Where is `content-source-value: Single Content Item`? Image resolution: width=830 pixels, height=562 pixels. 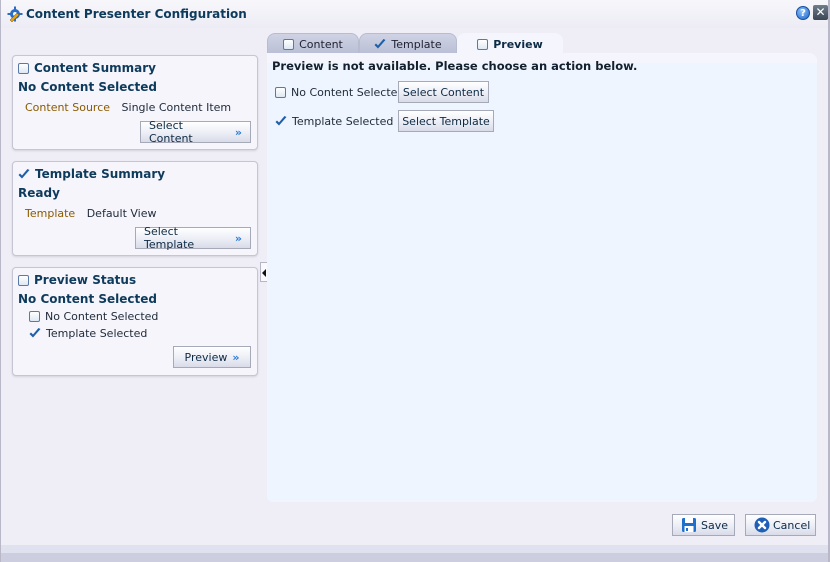 content-source-value: Single Content Item is located at coordinates (176, 107).